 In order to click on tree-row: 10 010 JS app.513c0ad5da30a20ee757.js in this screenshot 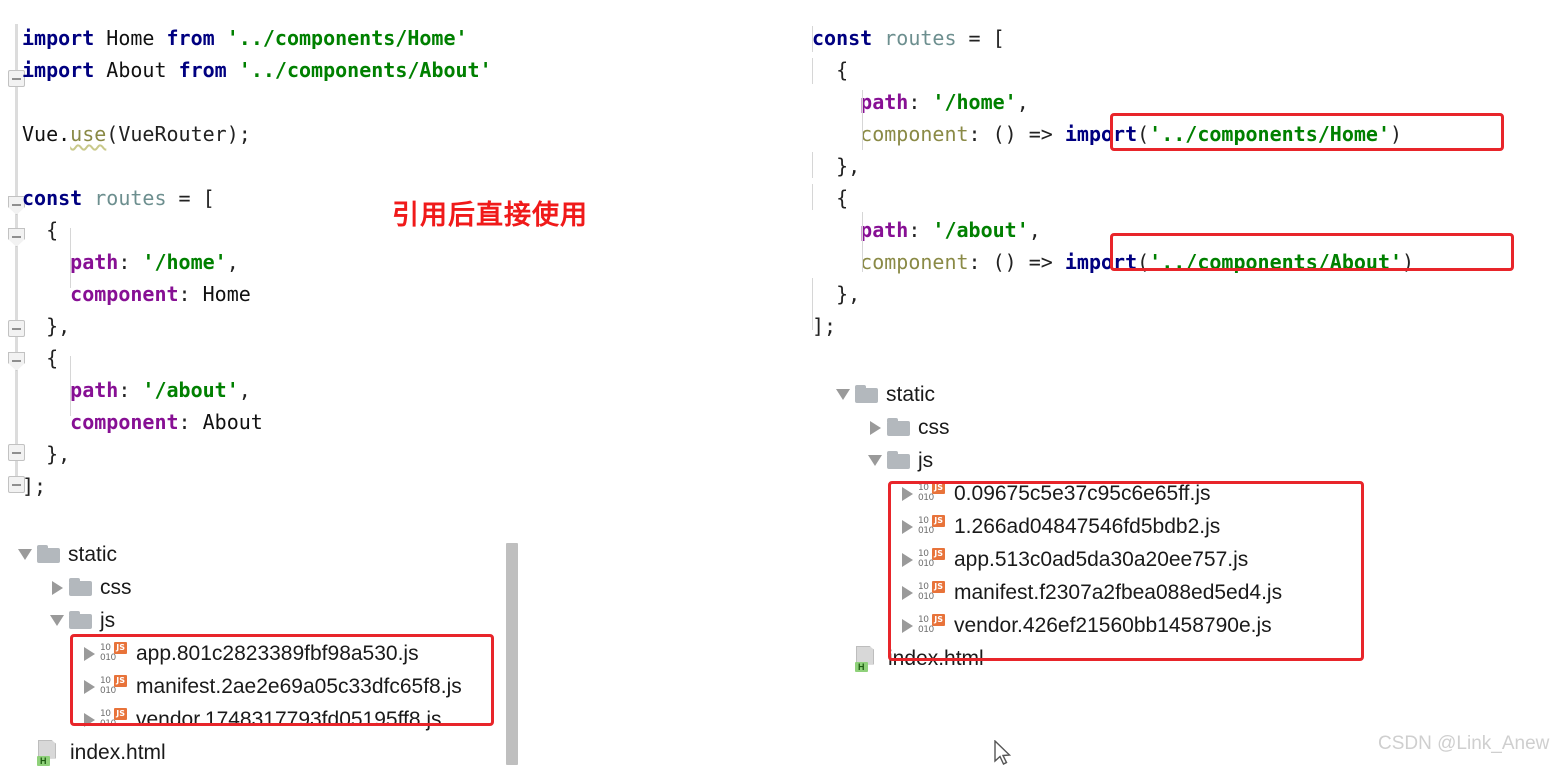, I will do `click(1112, 559)`.